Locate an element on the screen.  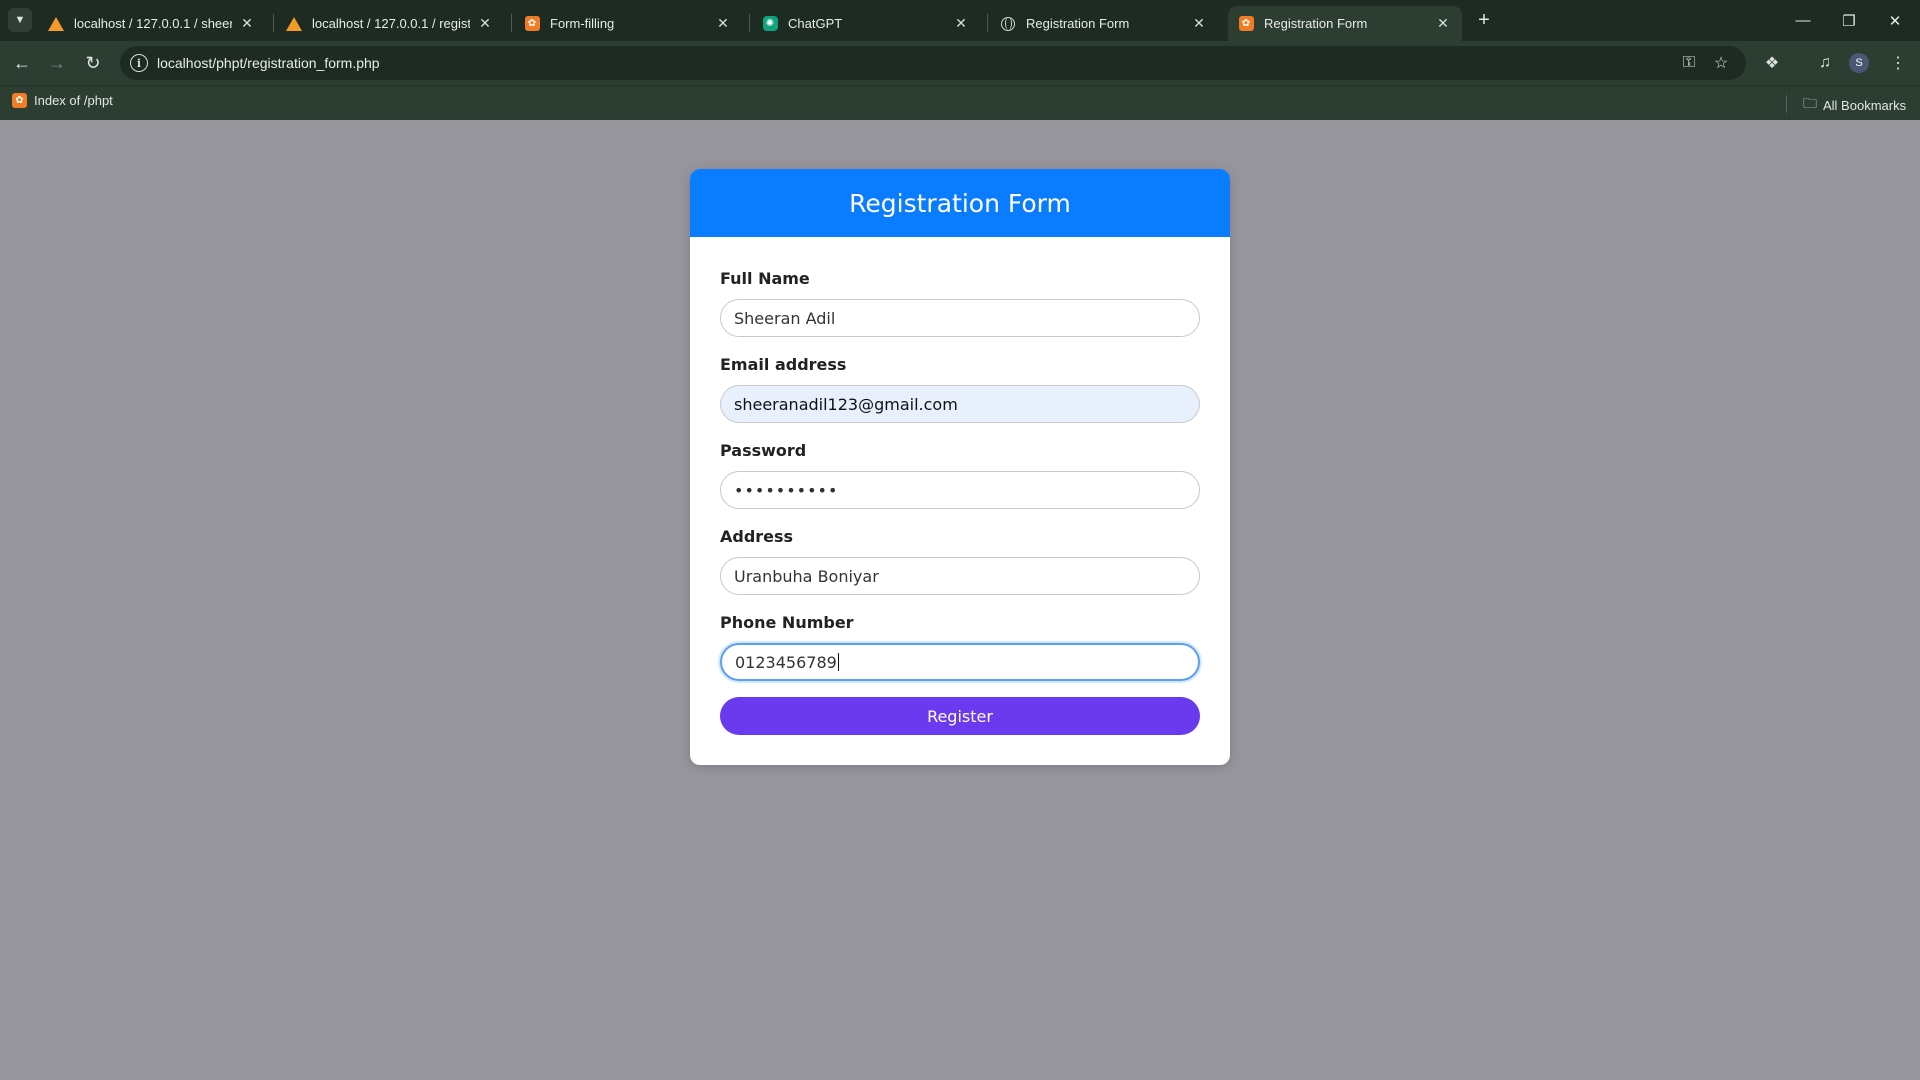
full-name-input: Sheeran Adil is located at coordinates (960, 318).